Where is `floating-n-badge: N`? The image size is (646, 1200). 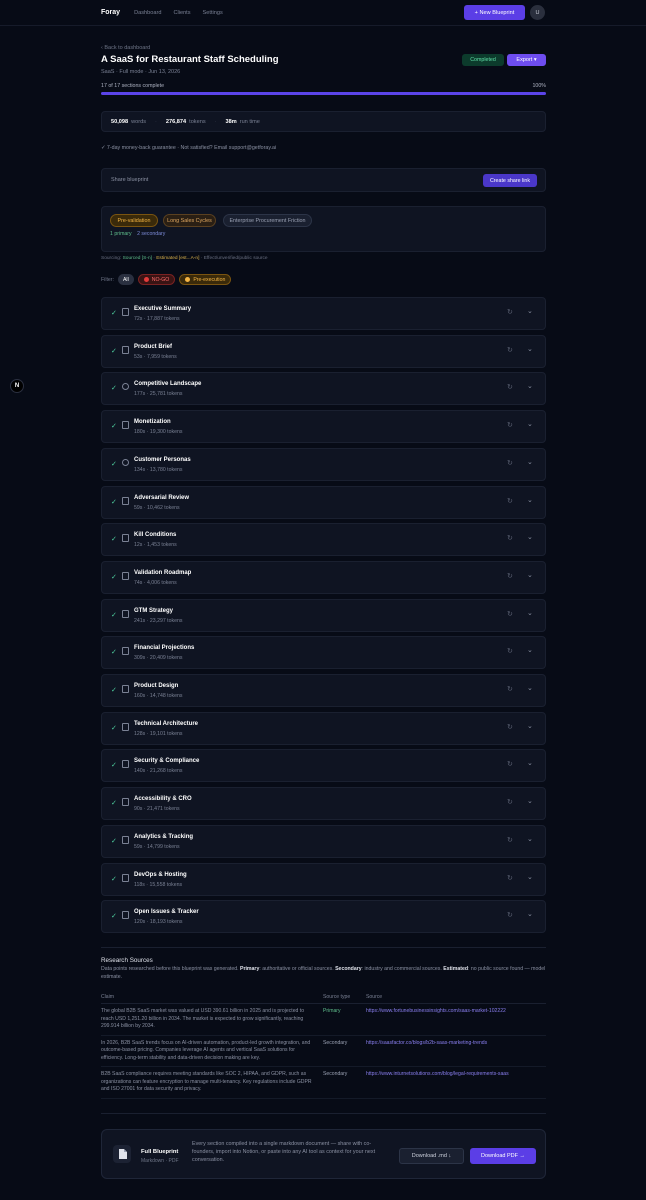 floating-n-badge: N is located at coordinates (17, 386).